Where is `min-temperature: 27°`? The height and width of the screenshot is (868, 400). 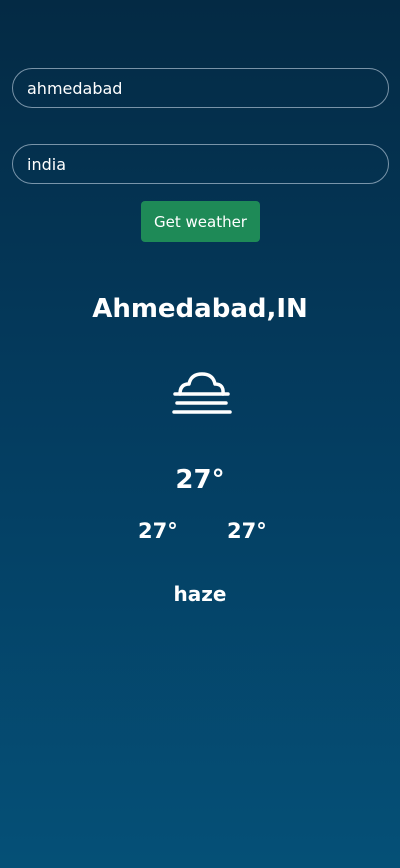
min-temperature: 27° is located at coordinates (158, 531).